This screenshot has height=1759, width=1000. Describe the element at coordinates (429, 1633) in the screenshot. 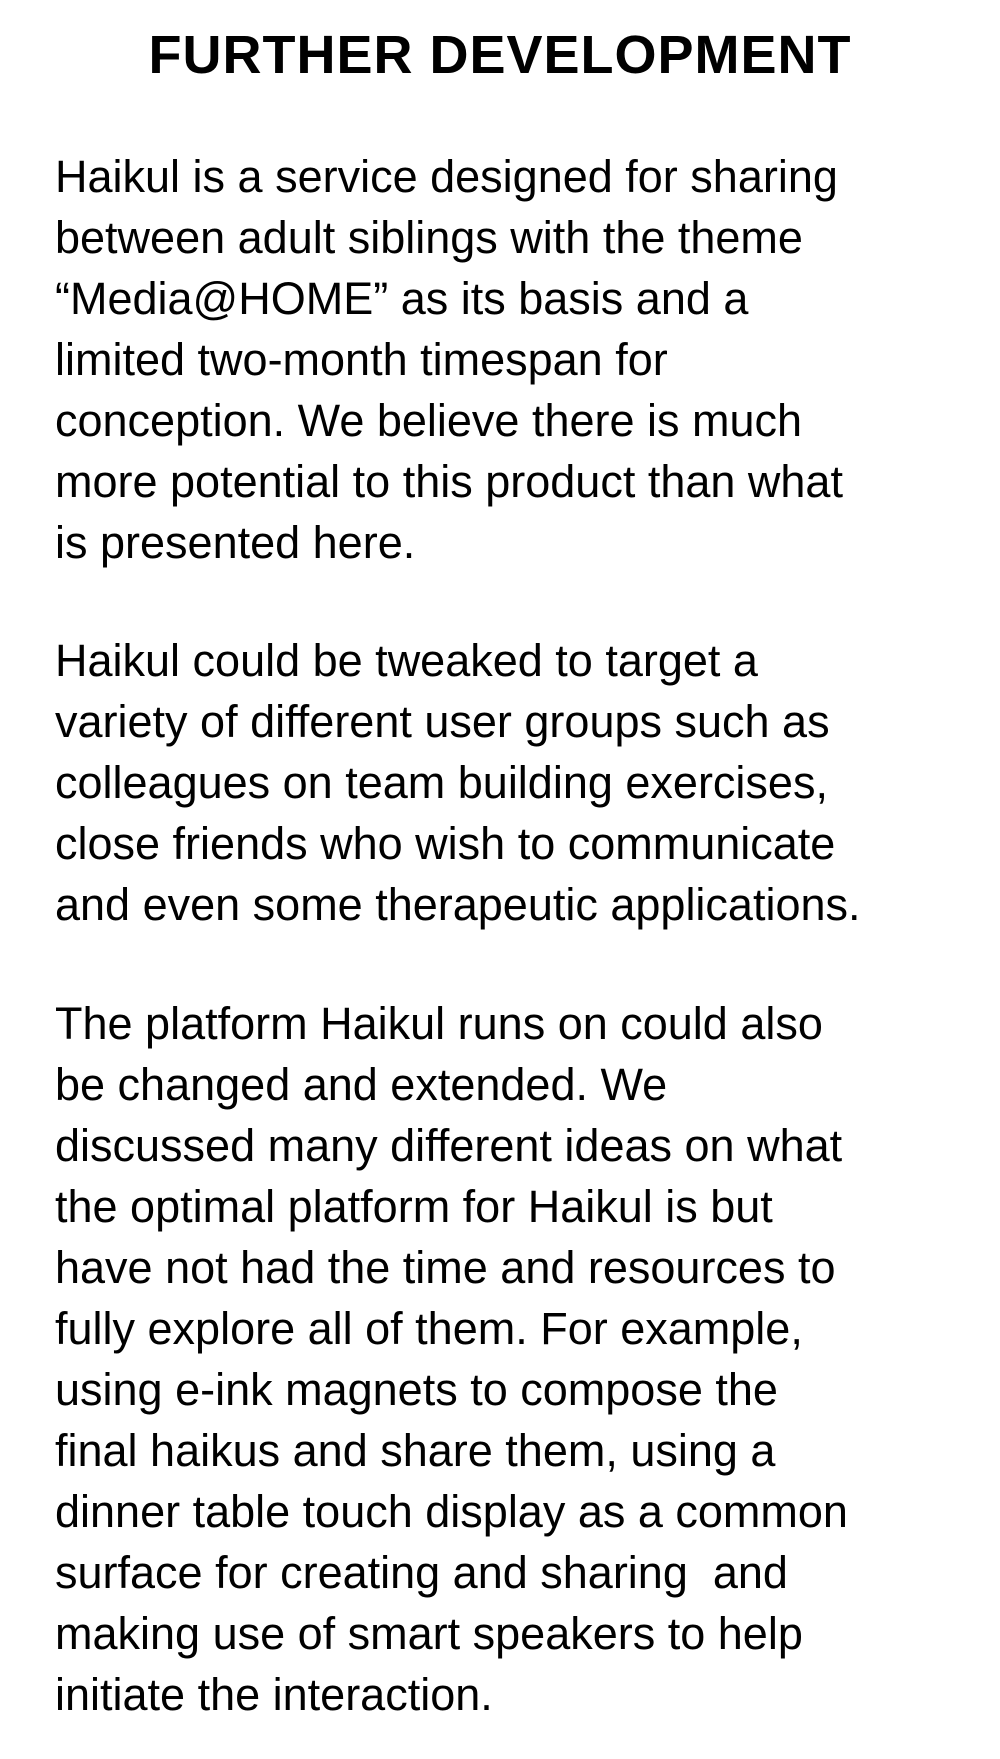

I see `paragraph-line: making use of smart speakers to help` at that location.